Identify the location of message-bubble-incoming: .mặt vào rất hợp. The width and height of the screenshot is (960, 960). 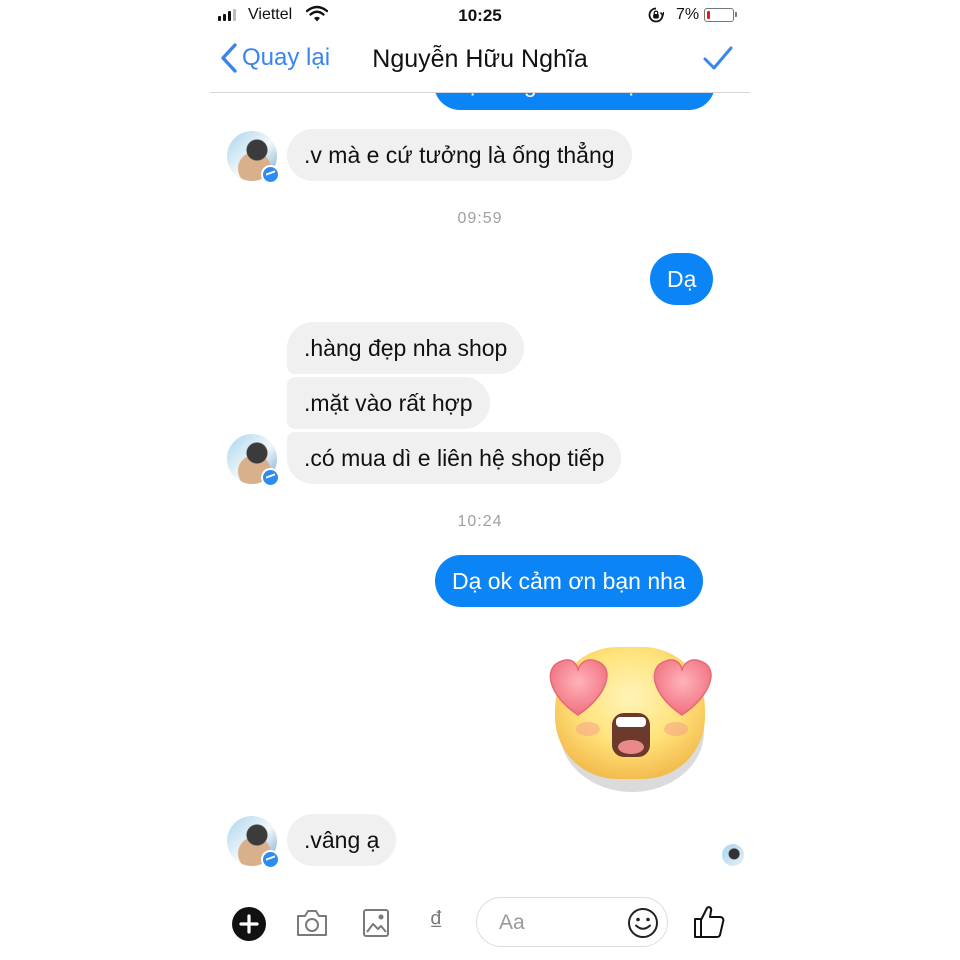
(388, 403).